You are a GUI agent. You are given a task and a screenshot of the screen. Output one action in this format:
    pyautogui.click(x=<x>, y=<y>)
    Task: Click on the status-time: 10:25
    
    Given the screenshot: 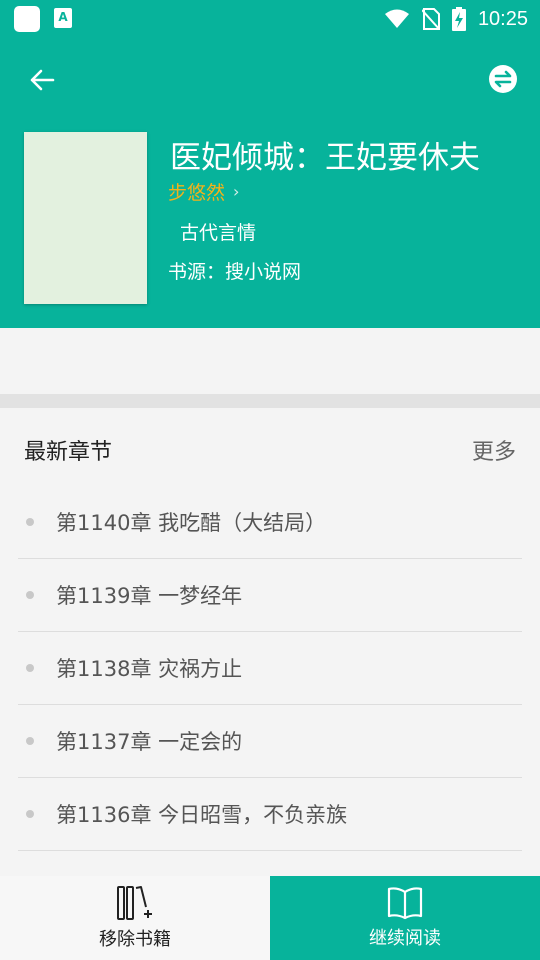 What is the action you would take?
    pyautogui.click(x=502, y=18)
    